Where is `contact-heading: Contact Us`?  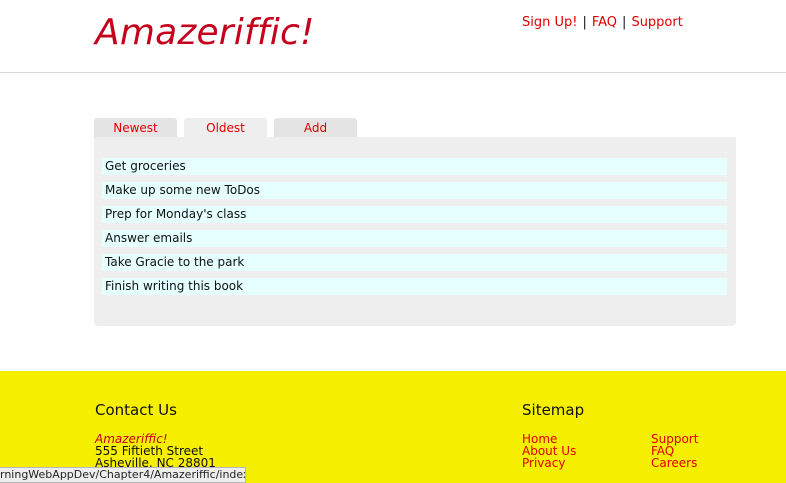 contact-heading: Contact Us is located at coordinates (136, 410).